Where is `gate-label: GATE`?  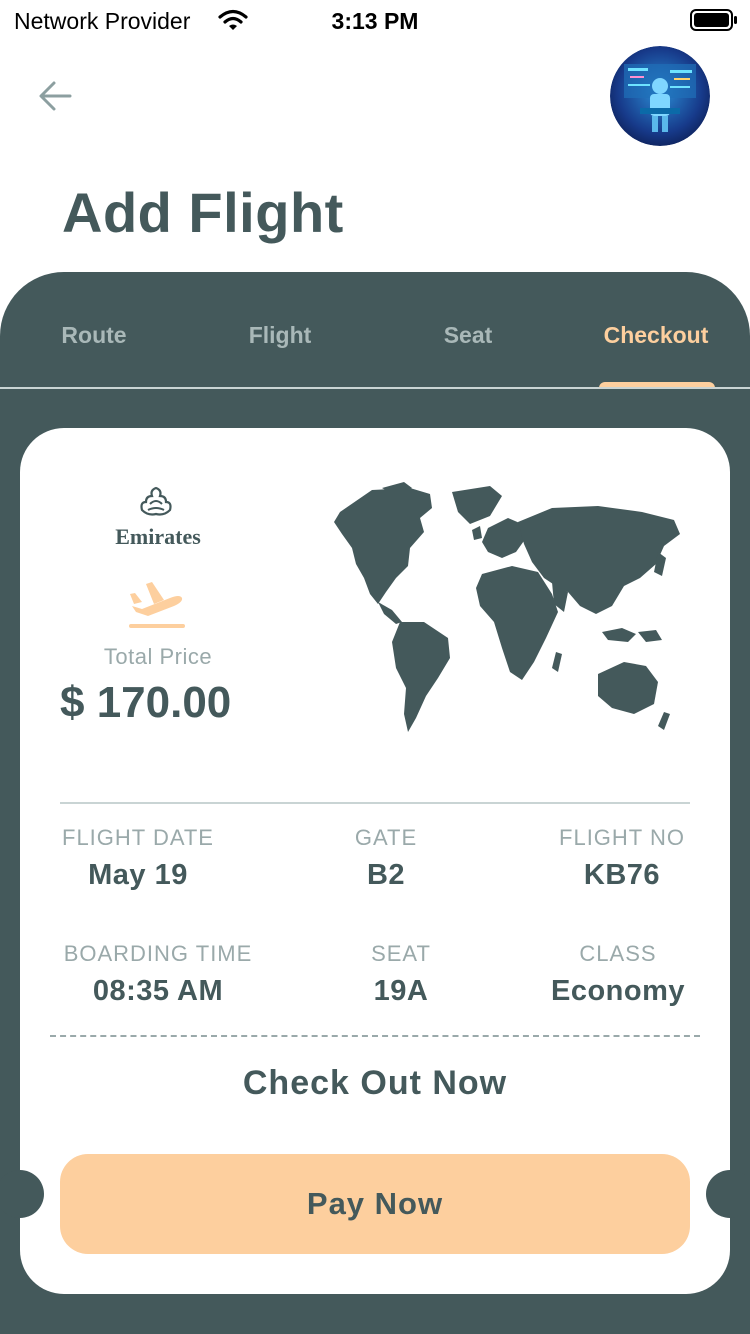 gate-label: GATE is located at coordinates (386, 837).